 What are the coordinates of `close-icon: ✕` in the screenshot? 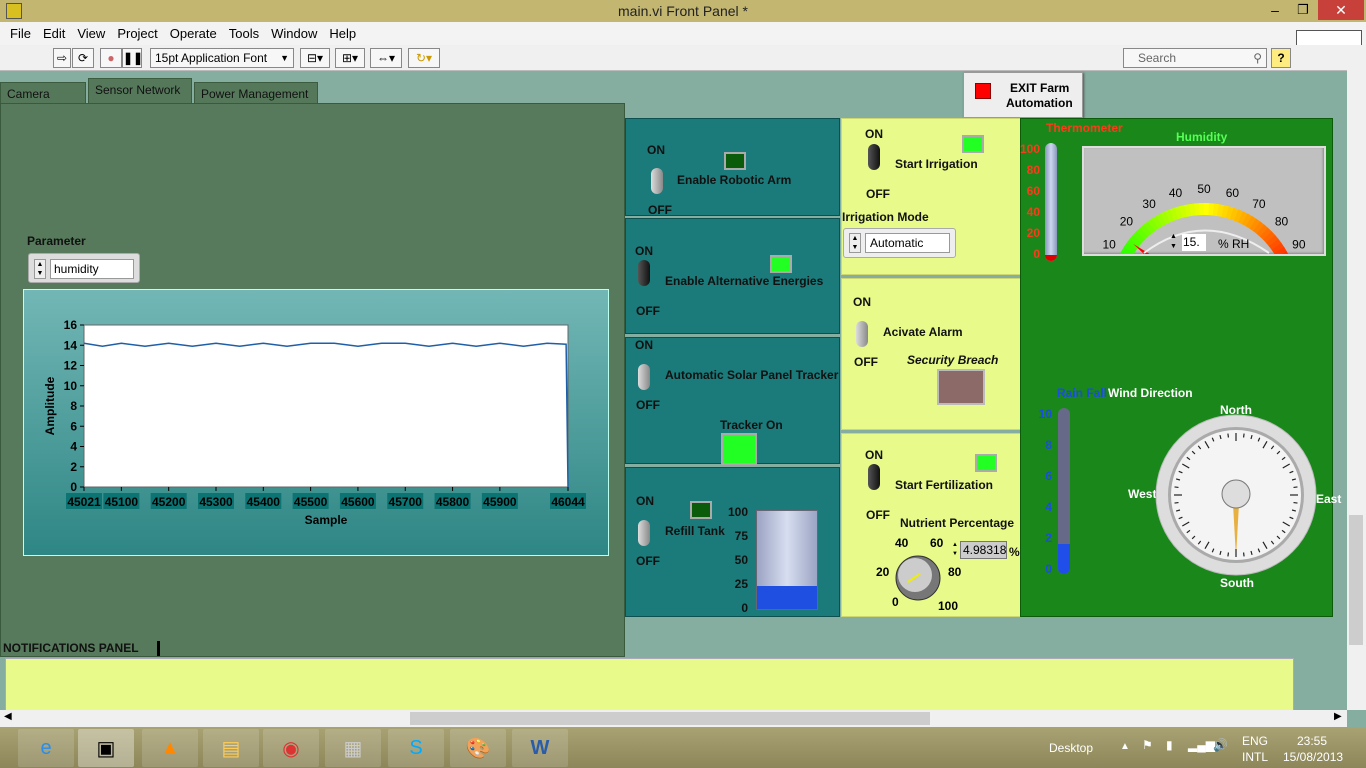 It's located at (1341, 10).